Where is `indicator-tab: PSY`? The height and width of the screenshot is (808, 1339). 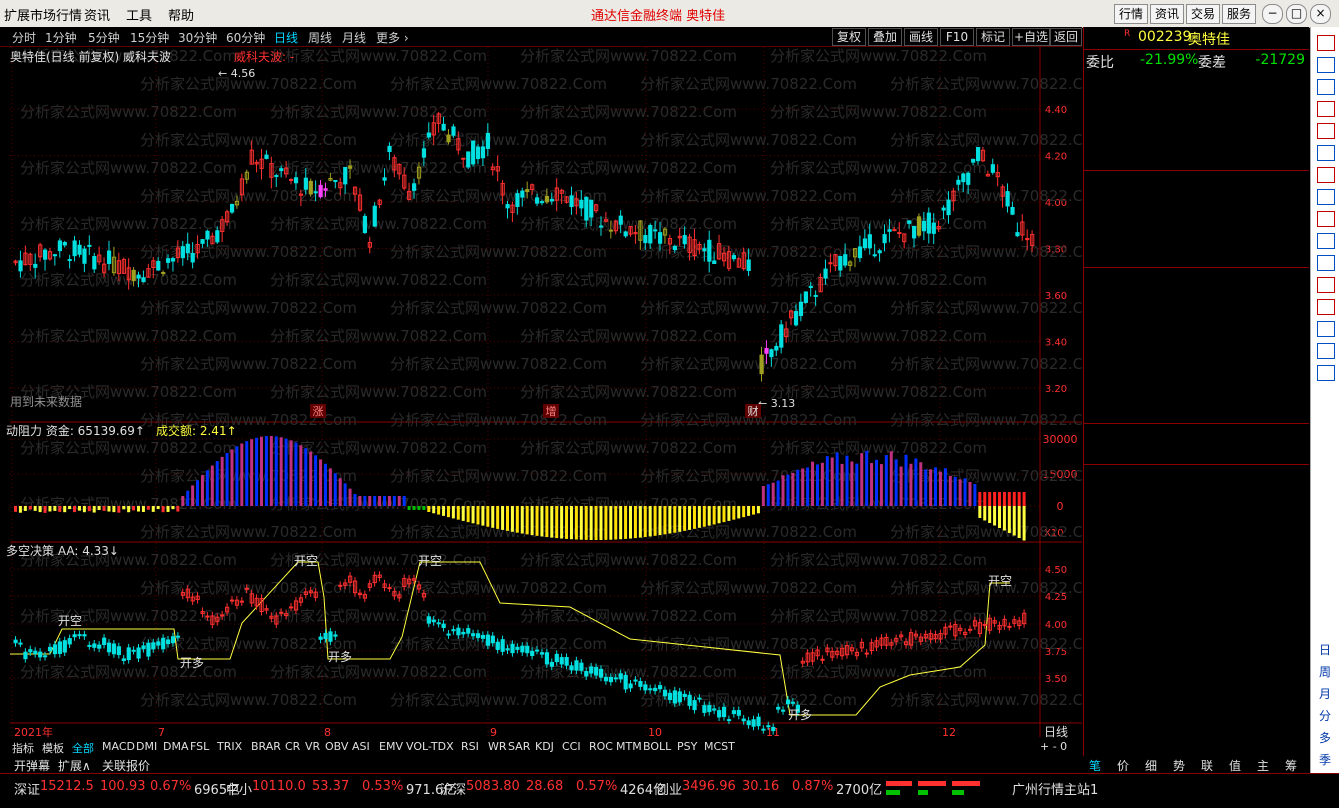 indicator-tab: PSY is located at coordinates (687, 746).